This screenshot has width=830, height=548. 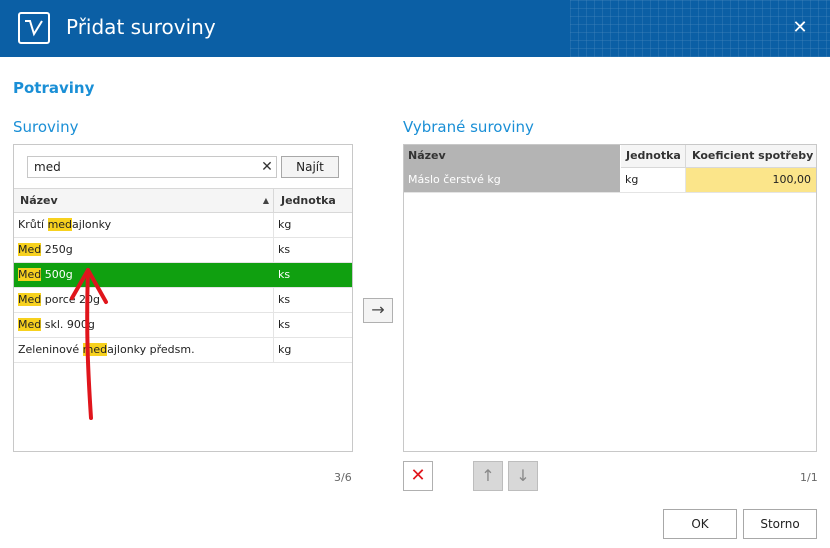 I want to click on search-highlight: med, so click(x=60, y=224).